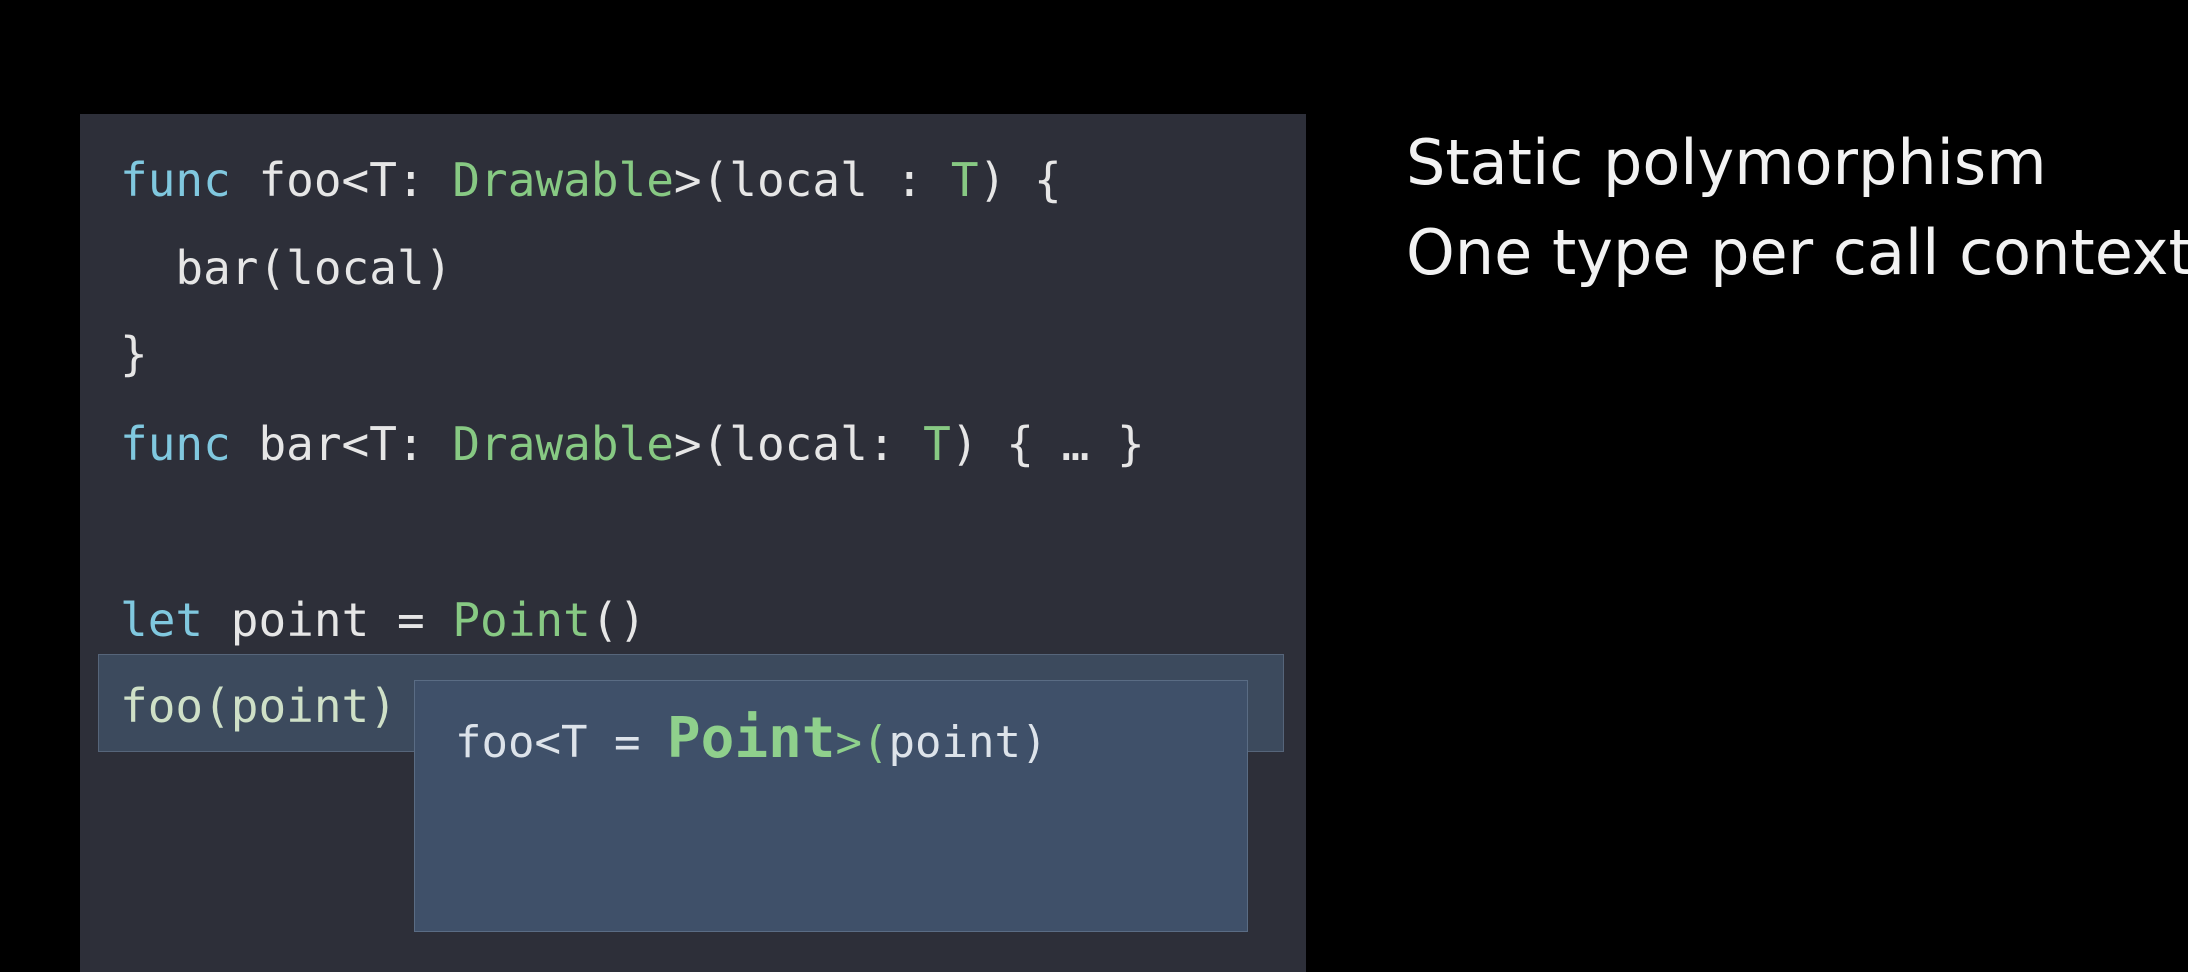 The height and width of the screenshot is (972, 2188). I want to click on bullet-static-polymorphism: Static polymorphism, so click(1726, 162).